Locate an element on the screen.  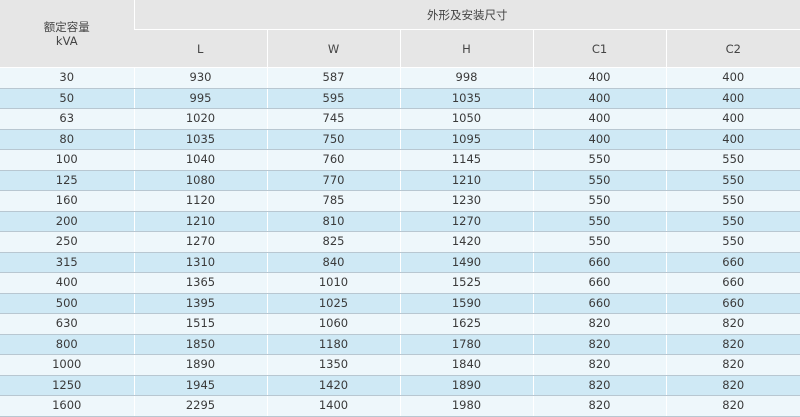
table-row: 1250 1945 1420 1890 820 820 is located at coordinates (400, 385).